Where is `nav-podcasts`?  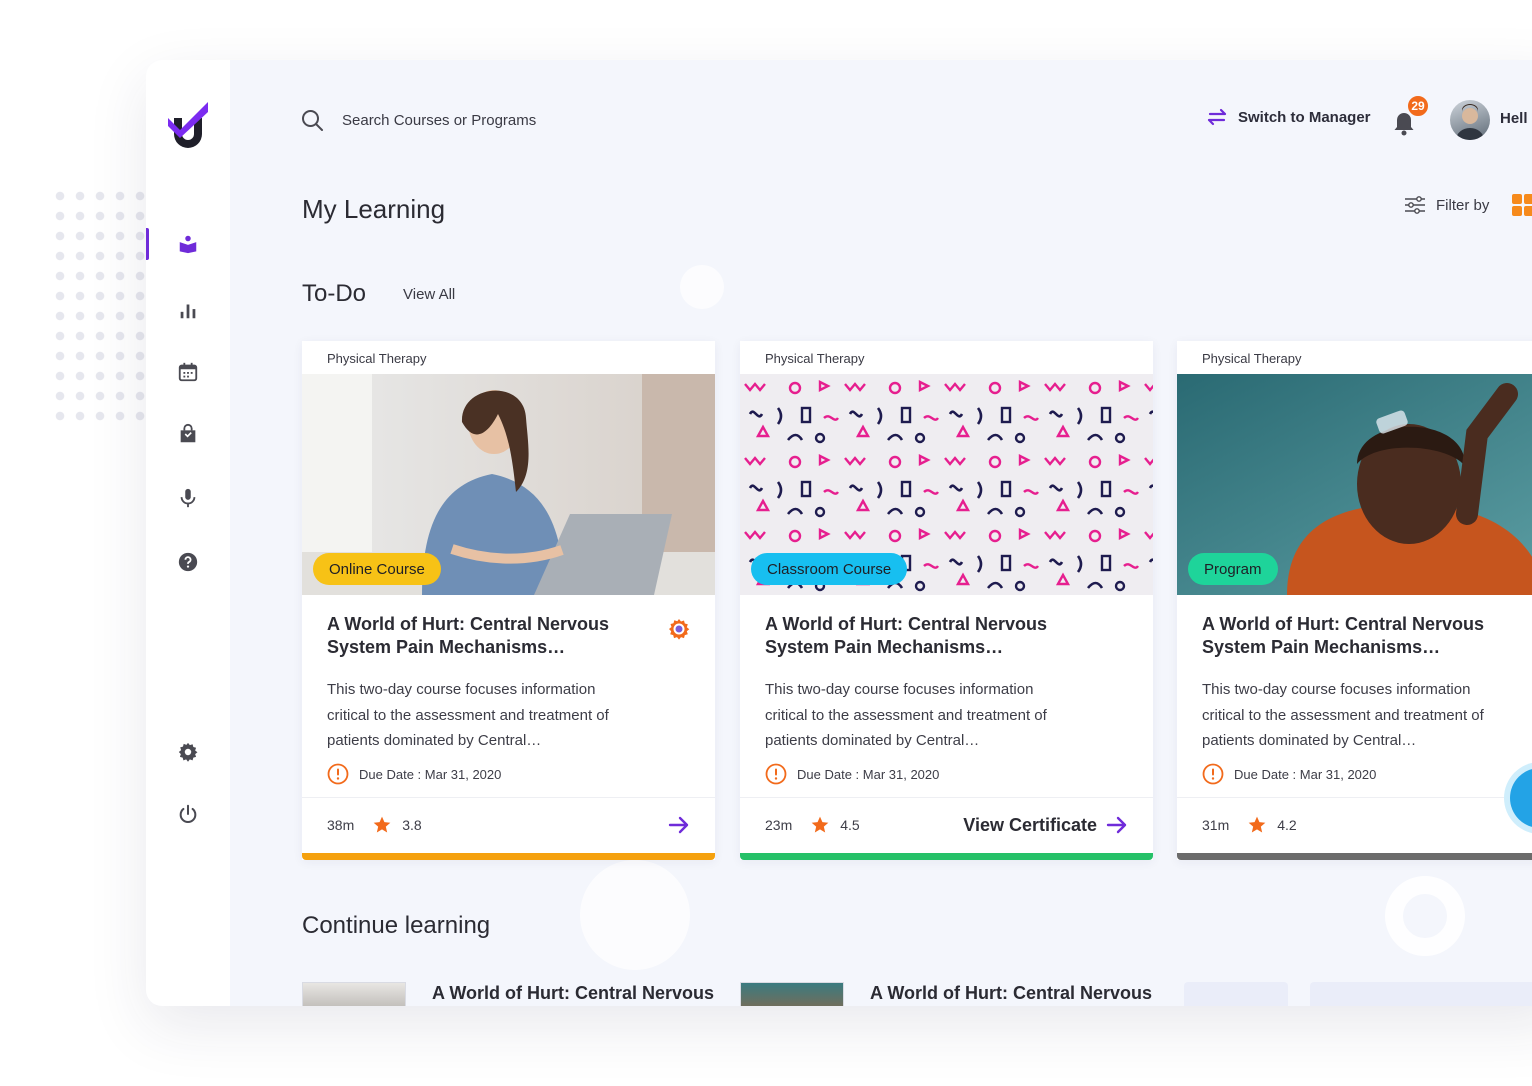
nav-podcasts is located at coordinates (188, 498).